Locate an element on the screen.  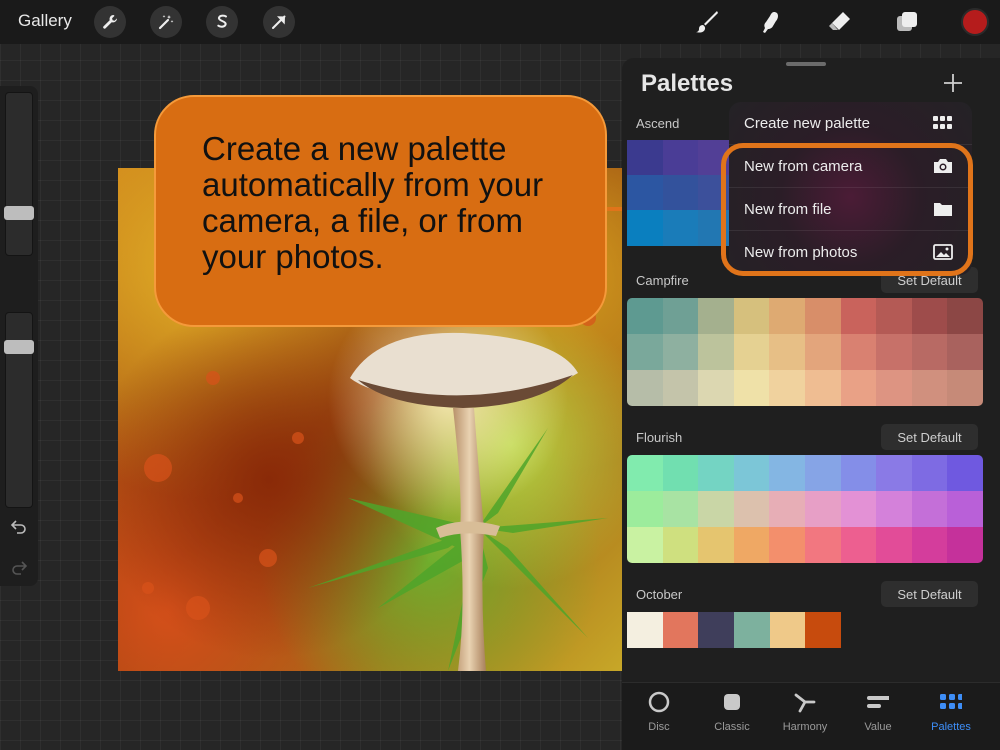
gallery-button: Gallery is located at coordinates (45, 21).